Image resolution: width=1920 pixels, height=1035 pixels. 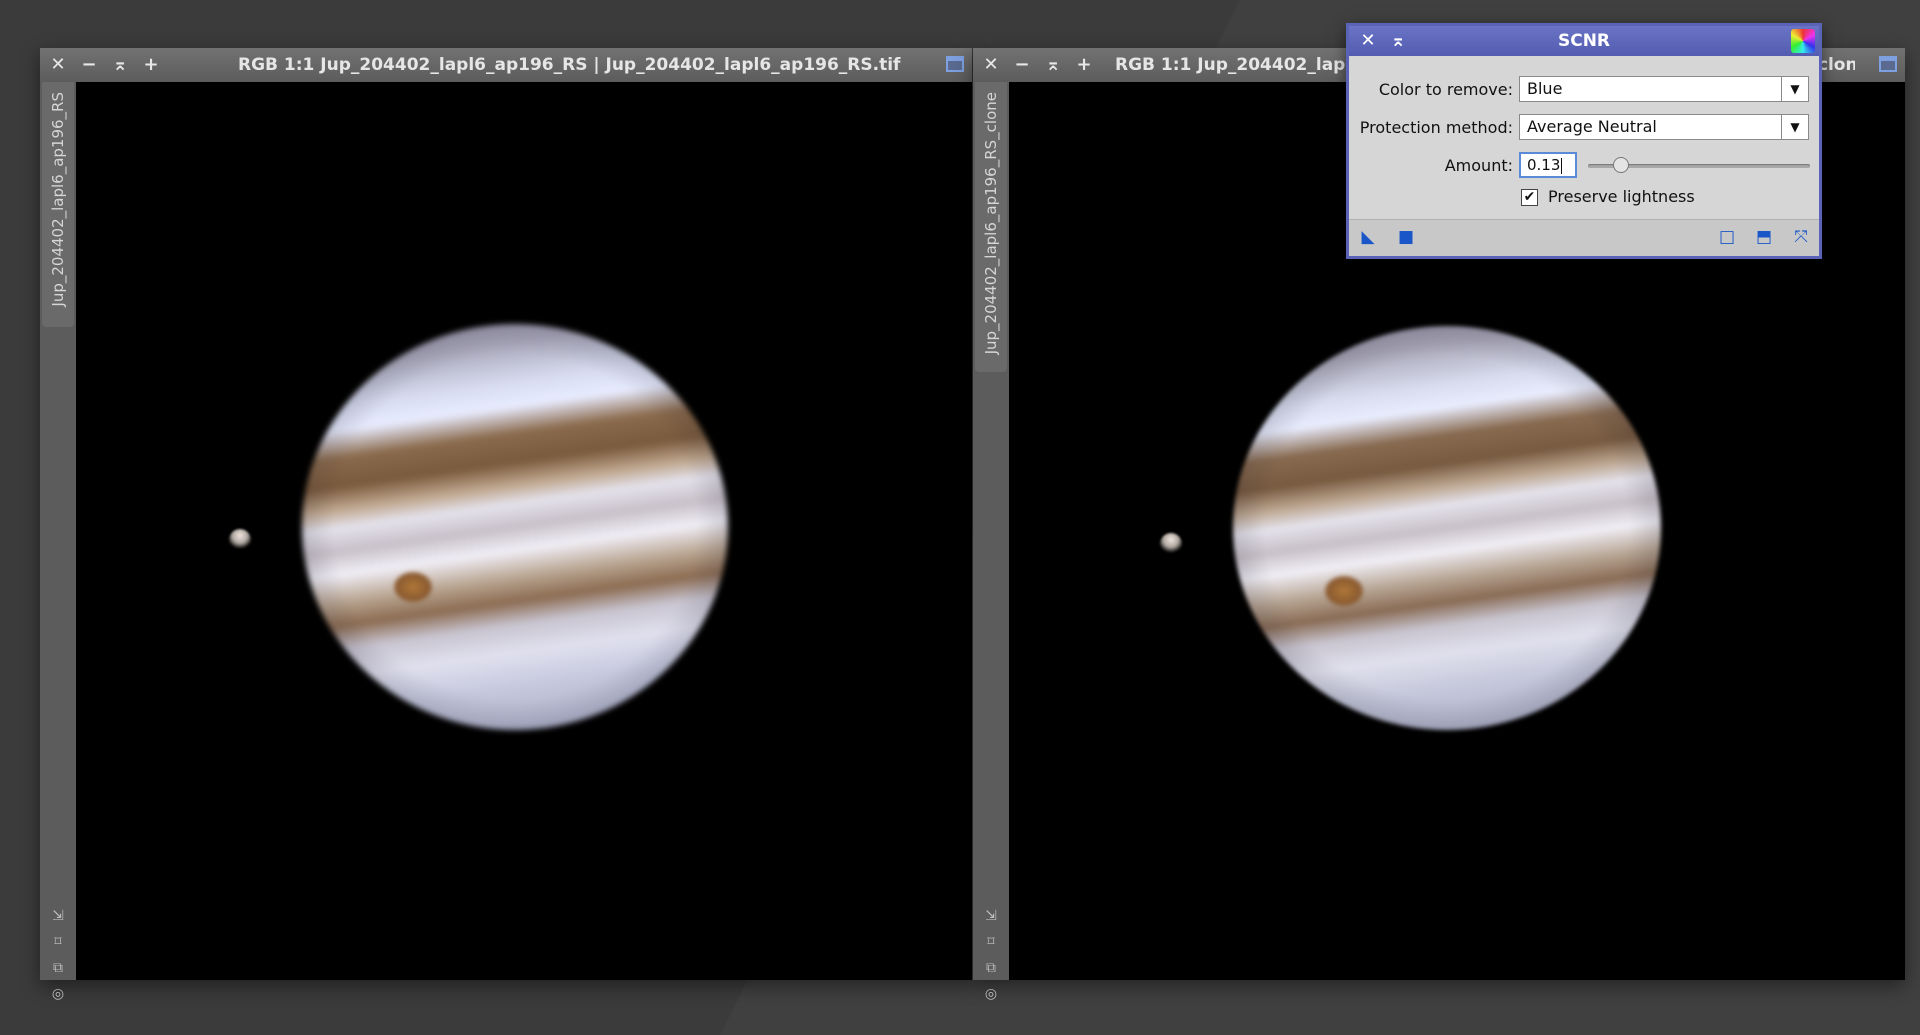 I want to click on view-identifier-label: Jup_204402_lapl6_ap196_RS_clone, so click(x=991, y=223).